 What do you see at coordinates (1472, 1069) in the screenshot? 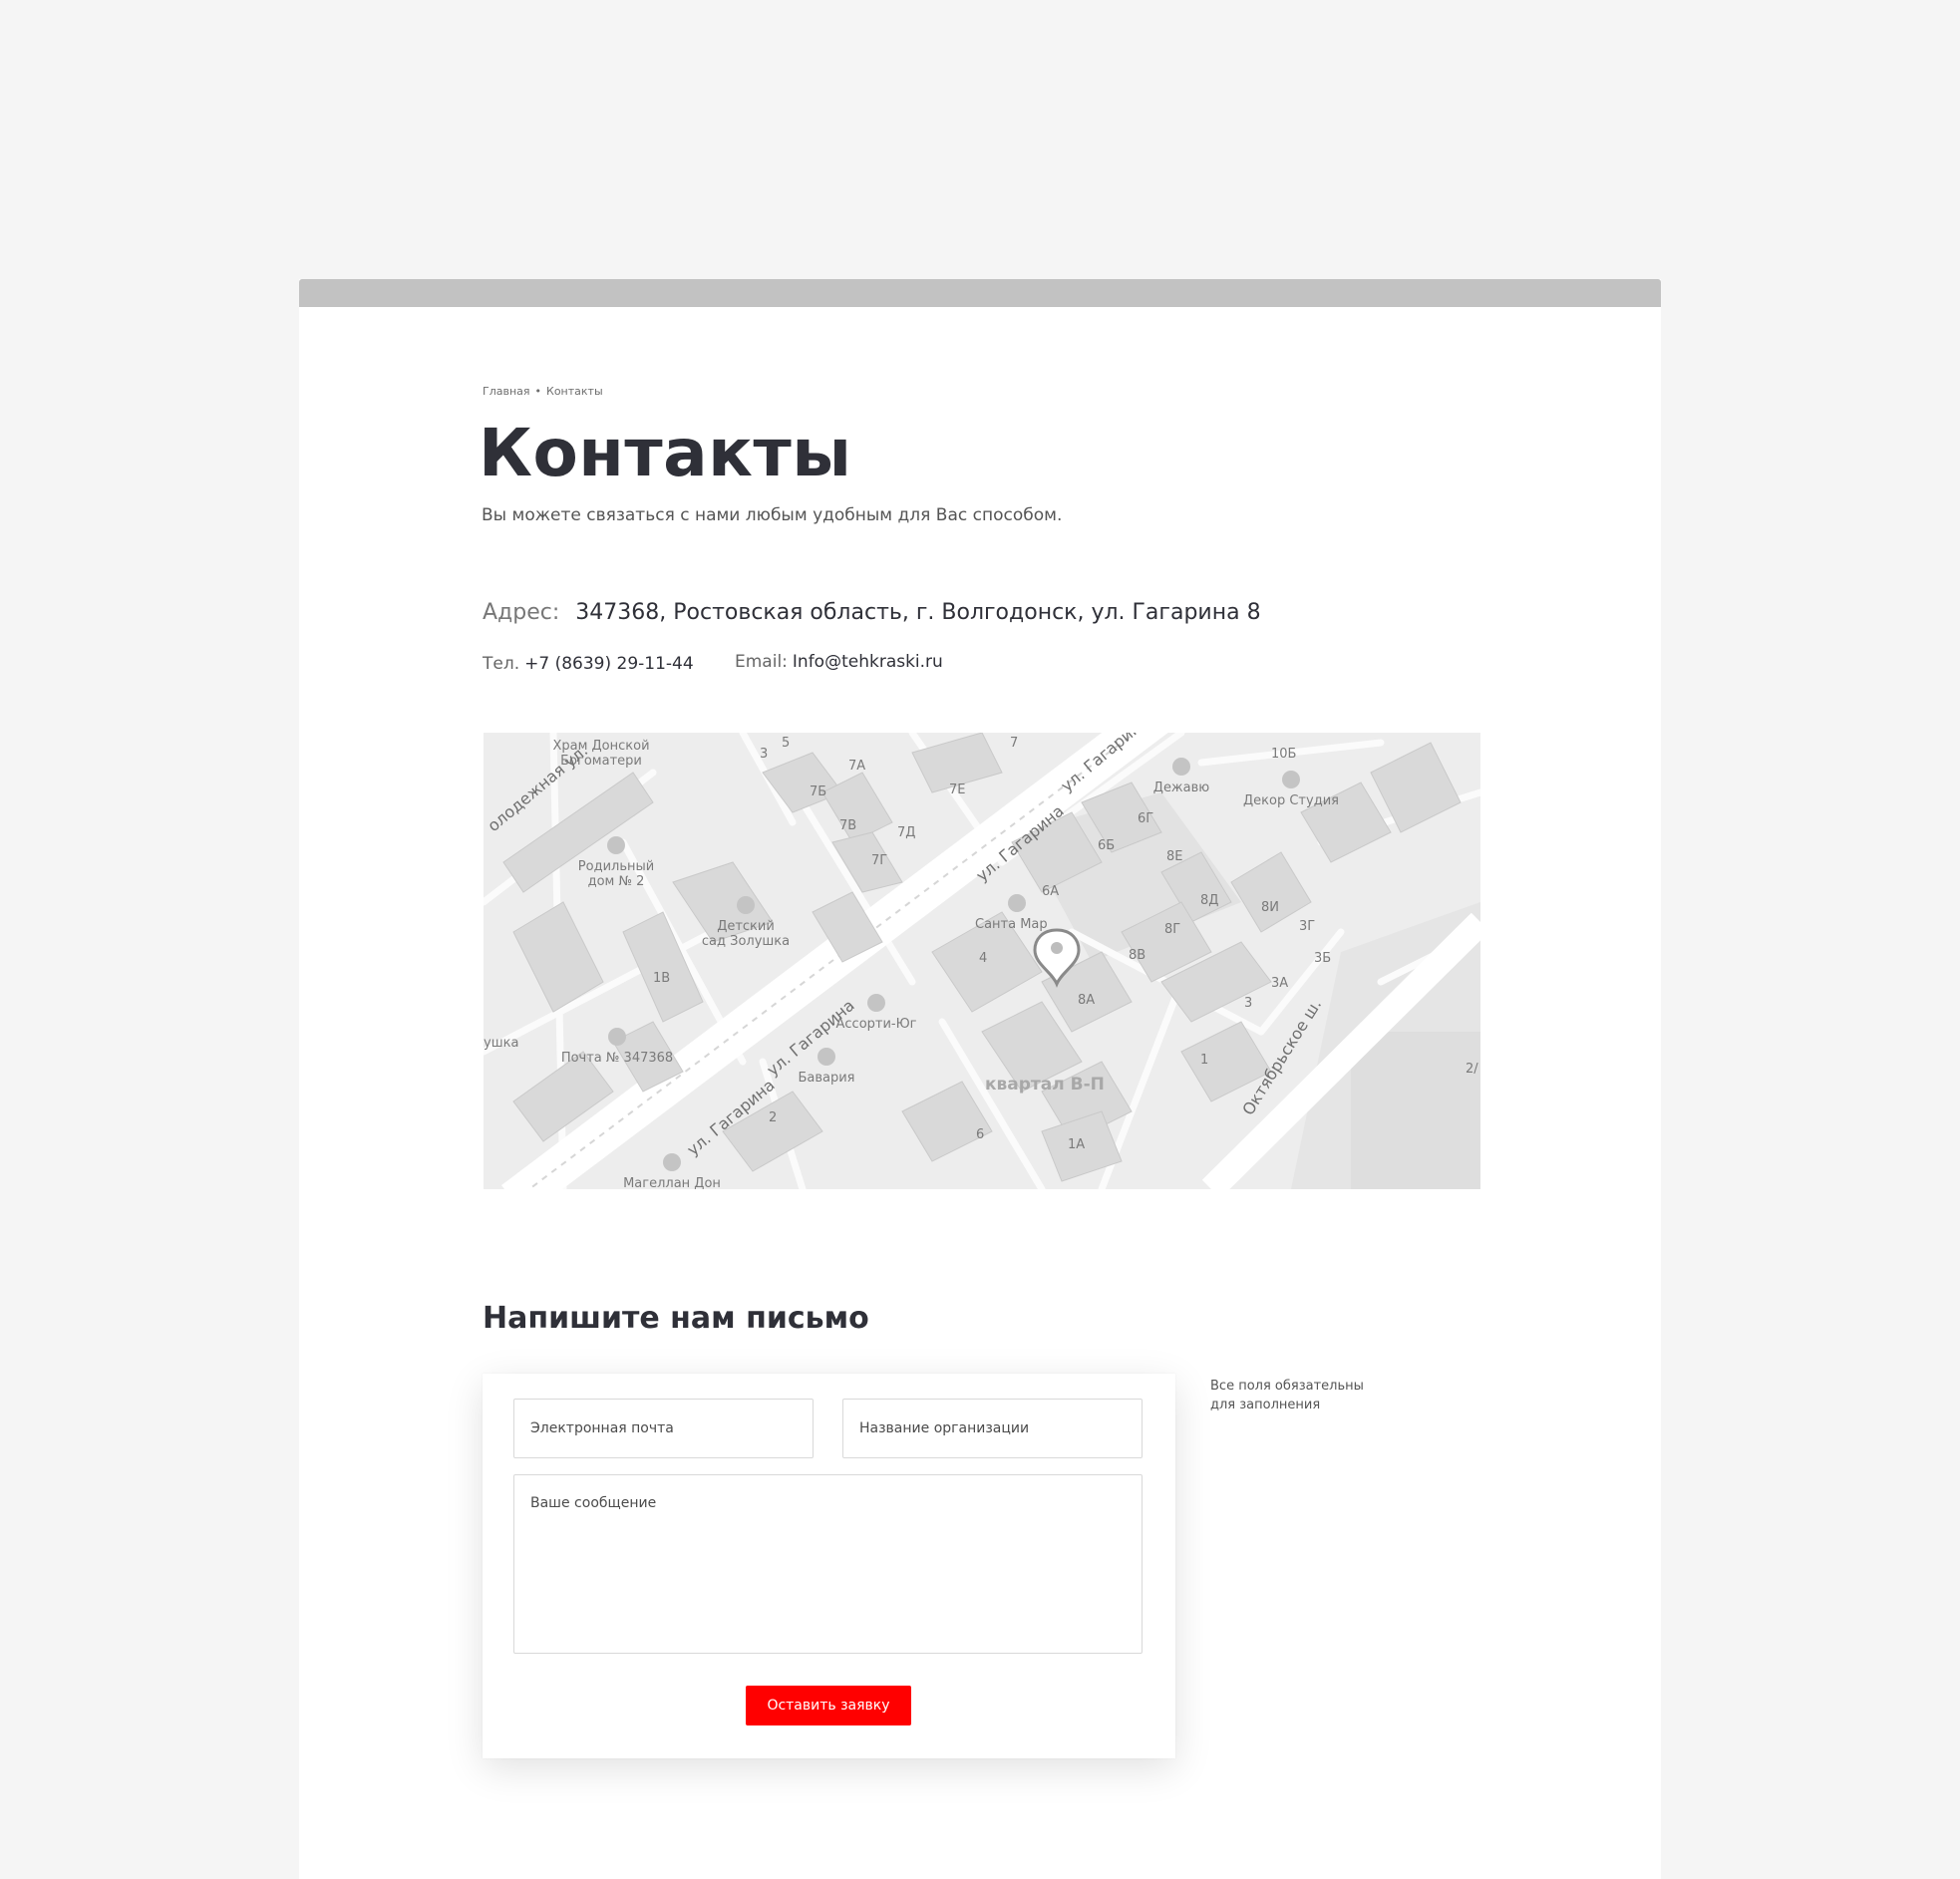
I see `svg-text: 2/` at bounding box center [1472, 1069].